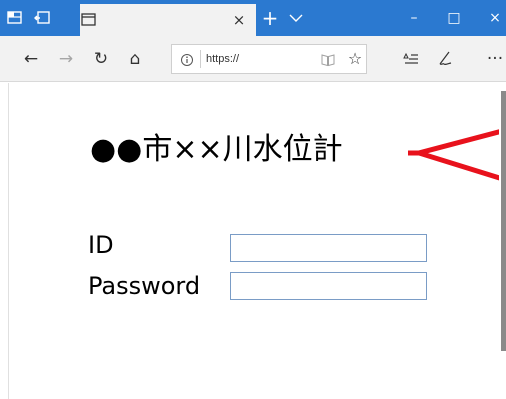 Image resolution: width=506 pixels, height=399 pixels. I want to click on tab-close-button: ×, so click(239, 20).